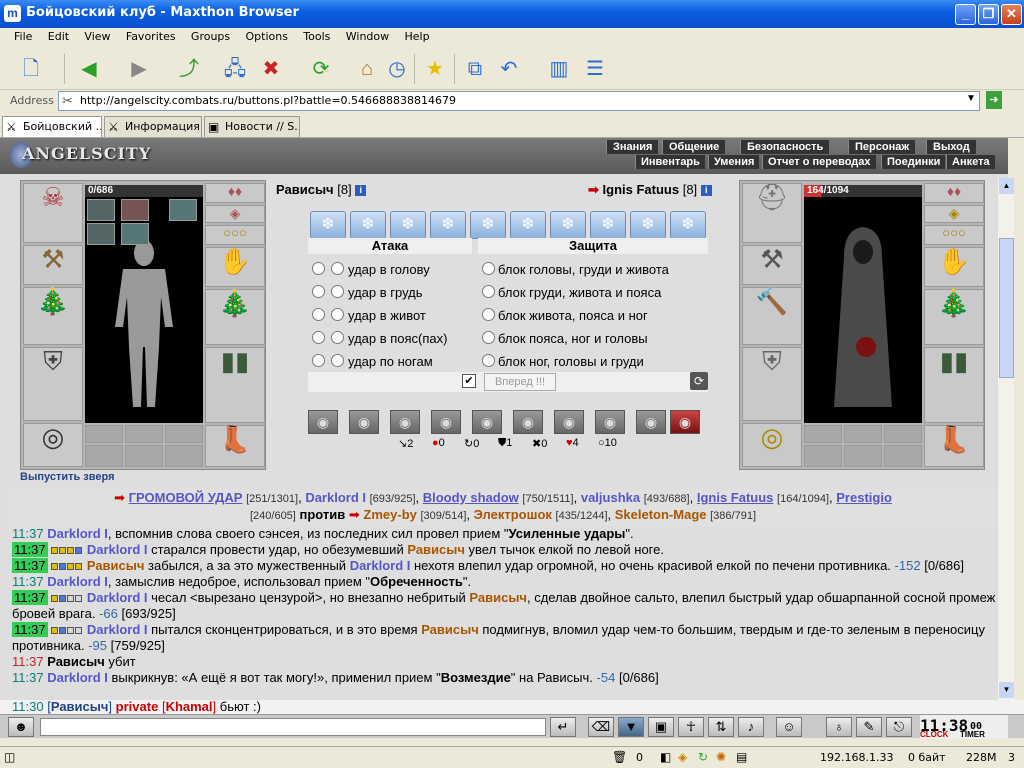 Image resolution: width=1024 pixels, height=768 pixels. What do you see at coordinates (619, 757) in the screenshot?
I see `trash-icon: 🗑` at bounding box center [619, 757].